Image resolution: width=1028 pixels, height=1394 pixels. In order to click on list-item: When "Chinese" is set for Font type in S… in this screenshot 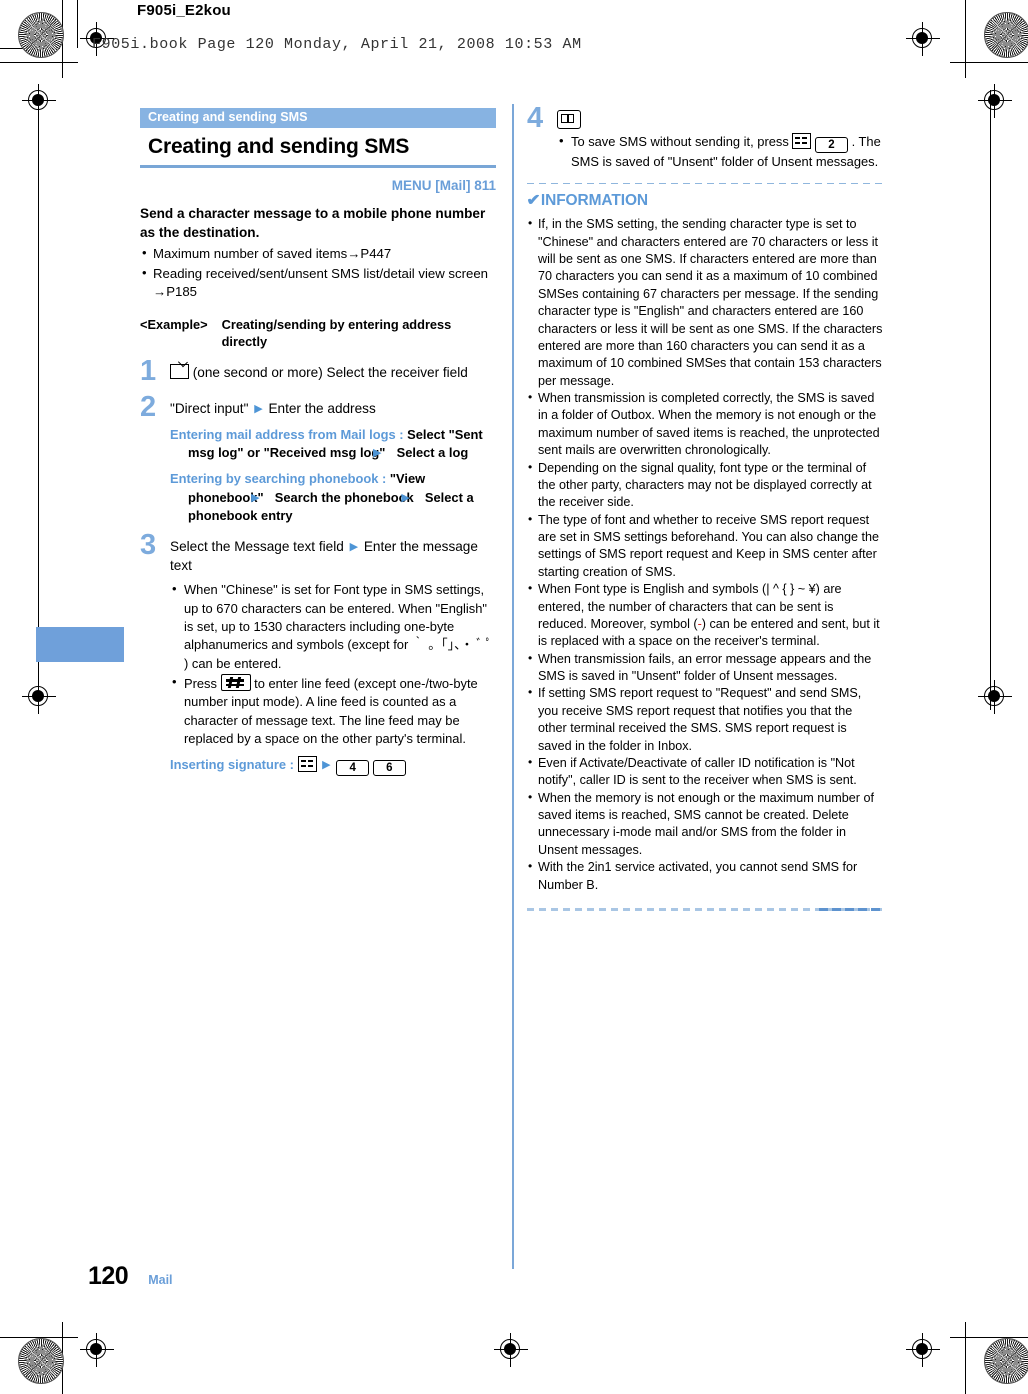, I will do `click(333, 626)`.